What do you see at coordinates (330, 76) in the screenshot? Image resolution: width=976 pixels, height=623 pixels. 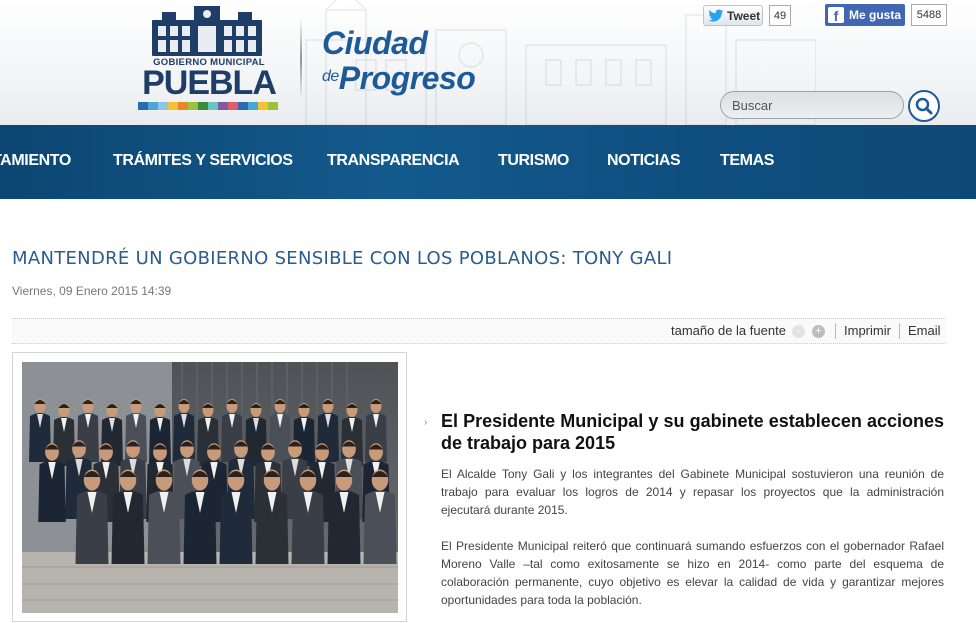 I see `slogan-de: de` at bounding box center [330, 76].